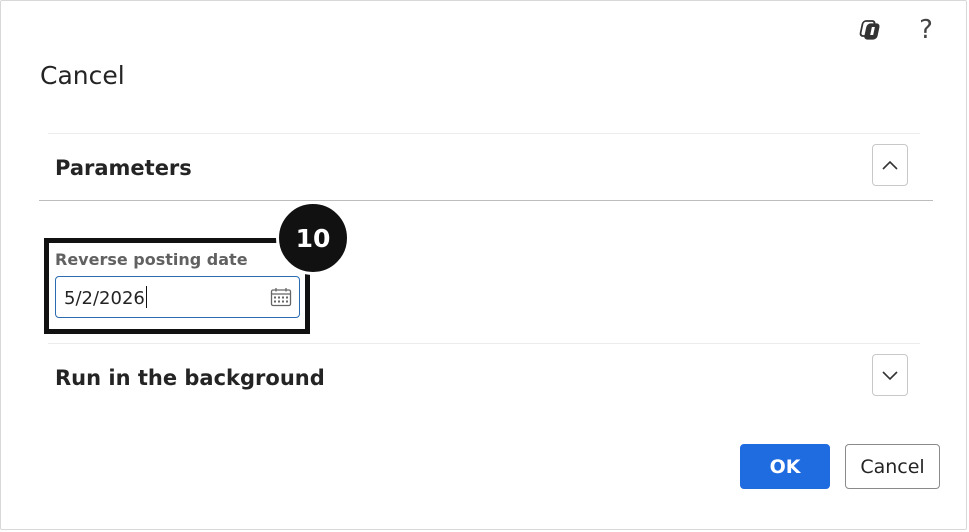 This screenshot has height=532, width=969. I want to click on ok-button: OK, so click(785, 466).